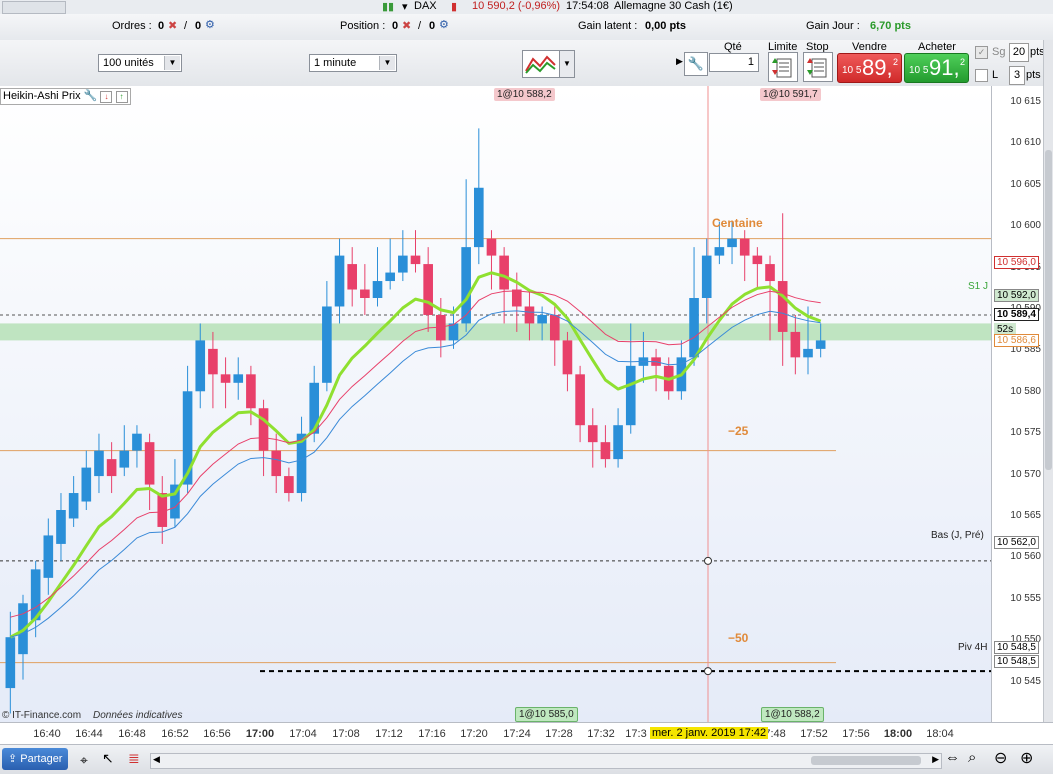 Image resolution: width=1053 pixels, height=774 pixels. I want to click on l-label: L, so click(995, 75).